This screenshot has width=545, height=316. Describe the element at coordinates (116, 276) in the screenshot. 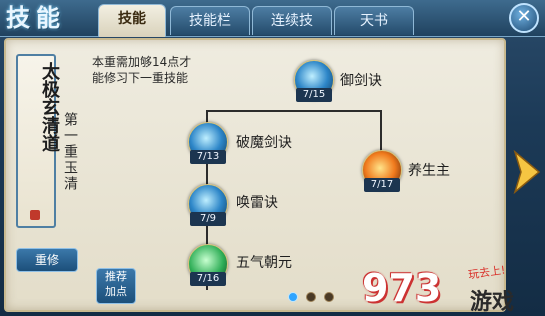

I see `recommend-label-line-1: 推荐` at that location.